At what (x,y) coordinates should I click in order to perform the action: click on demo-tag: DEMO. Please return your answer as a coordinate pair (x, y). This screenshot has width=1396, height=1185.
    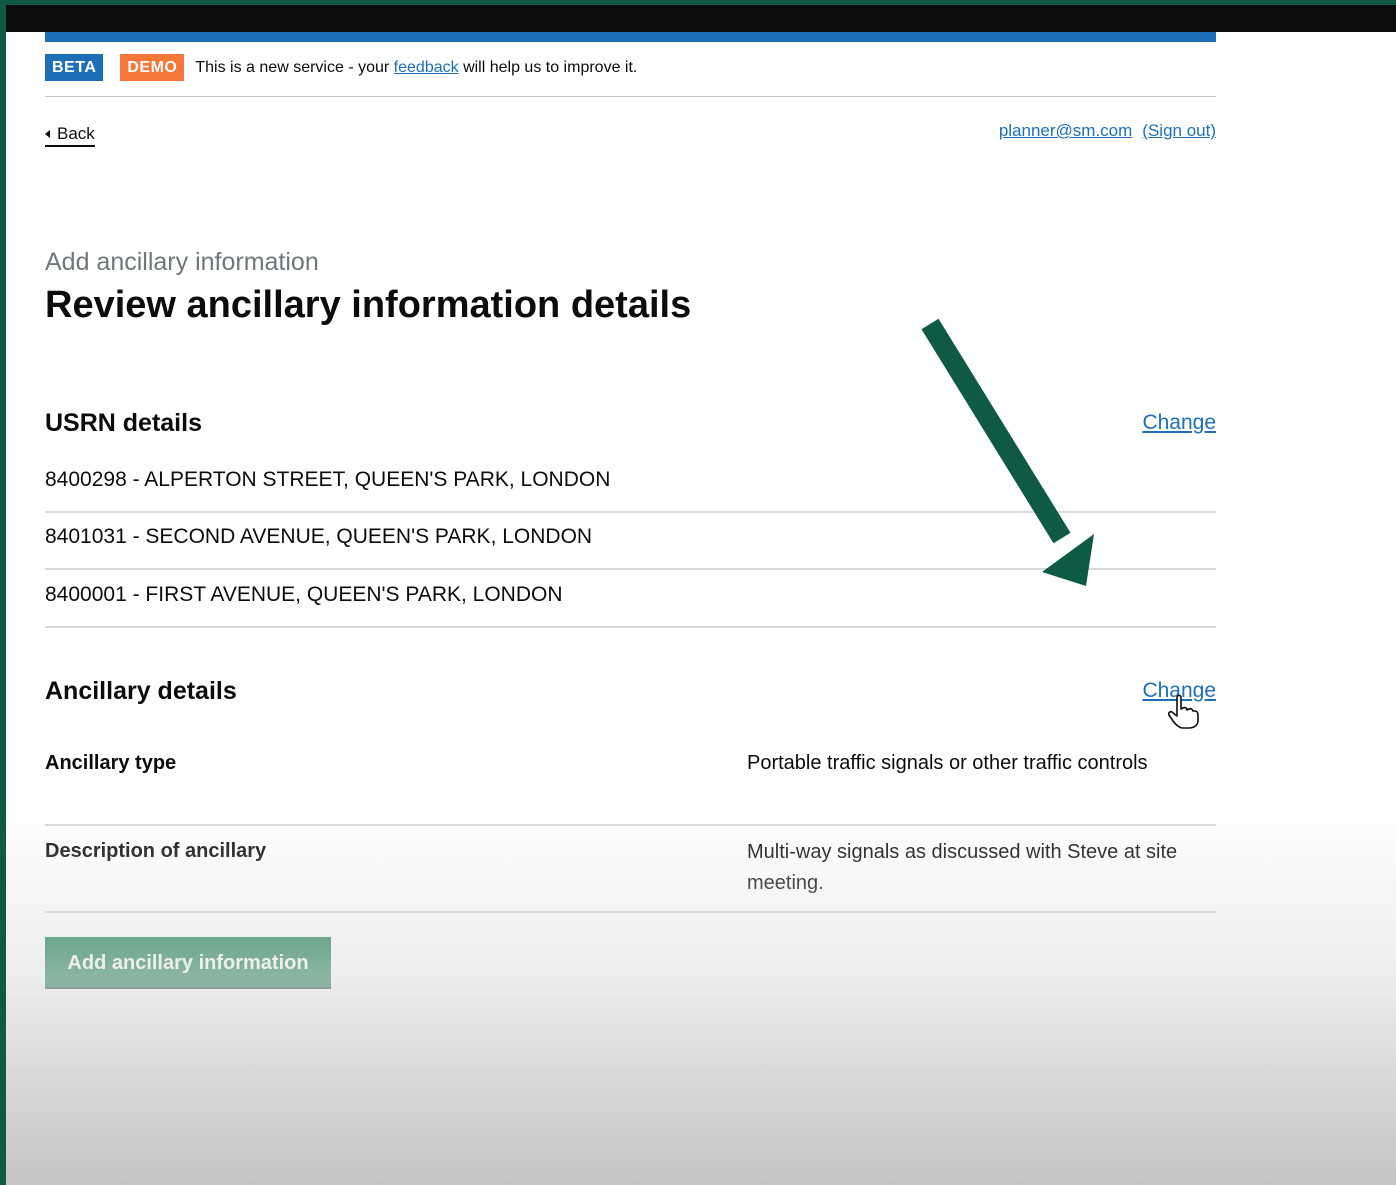
    Looking at the image, I should click on (152, 67).